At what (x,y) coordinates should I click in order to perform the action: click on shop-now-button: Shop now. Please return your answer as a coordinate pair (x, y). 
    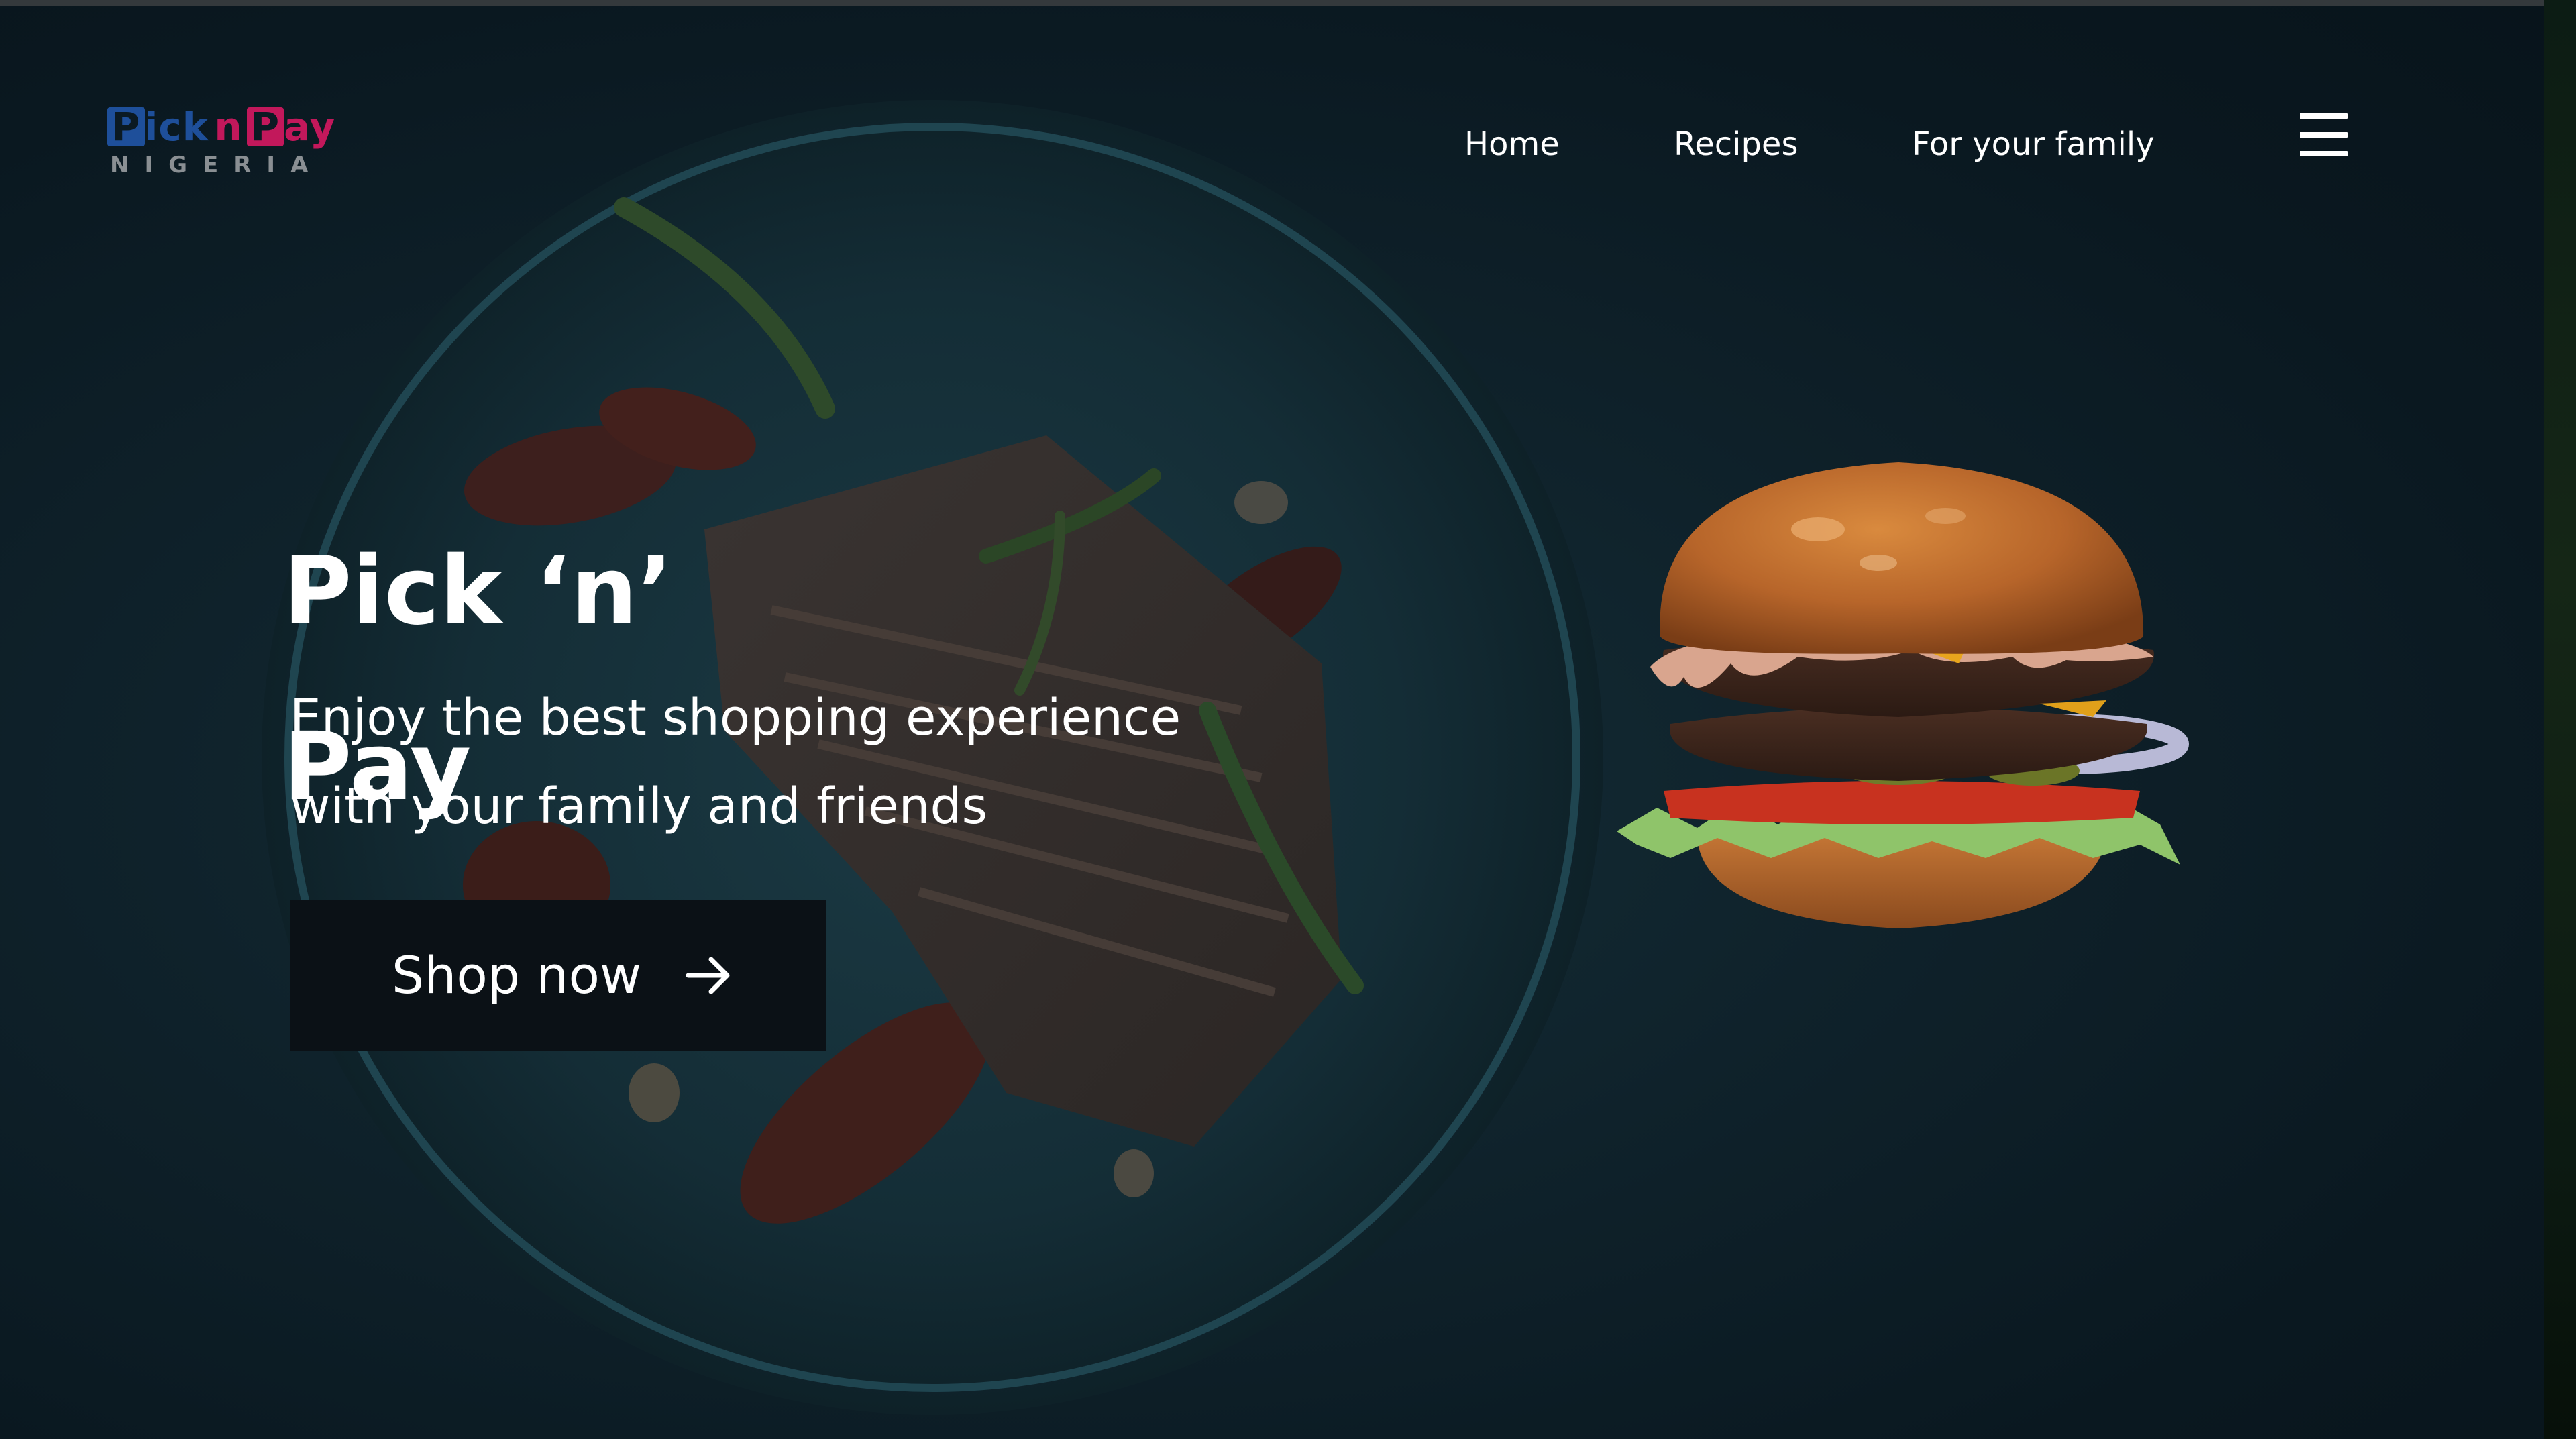
    Looking at the image, I should click on (558, 975).